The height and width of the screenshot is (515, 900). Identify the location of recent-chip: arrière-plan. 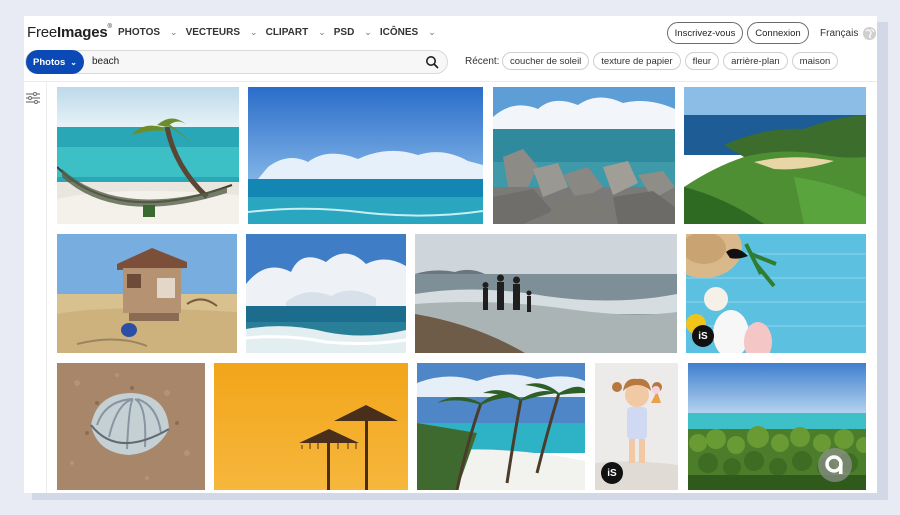
(755, 61).